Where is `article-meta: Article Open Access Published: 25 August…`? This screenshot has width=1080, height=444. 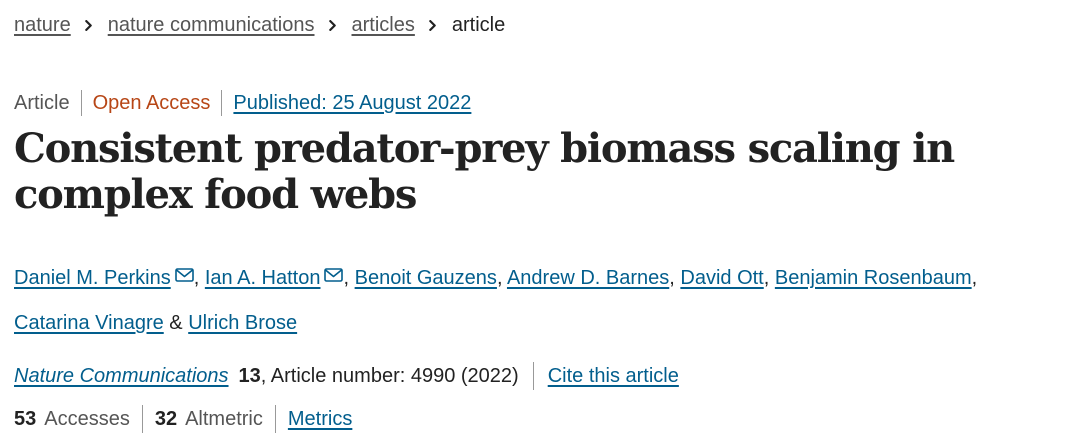
article-meta: Article Open Access Published: 25 August… is located at coordinates (242, 103).